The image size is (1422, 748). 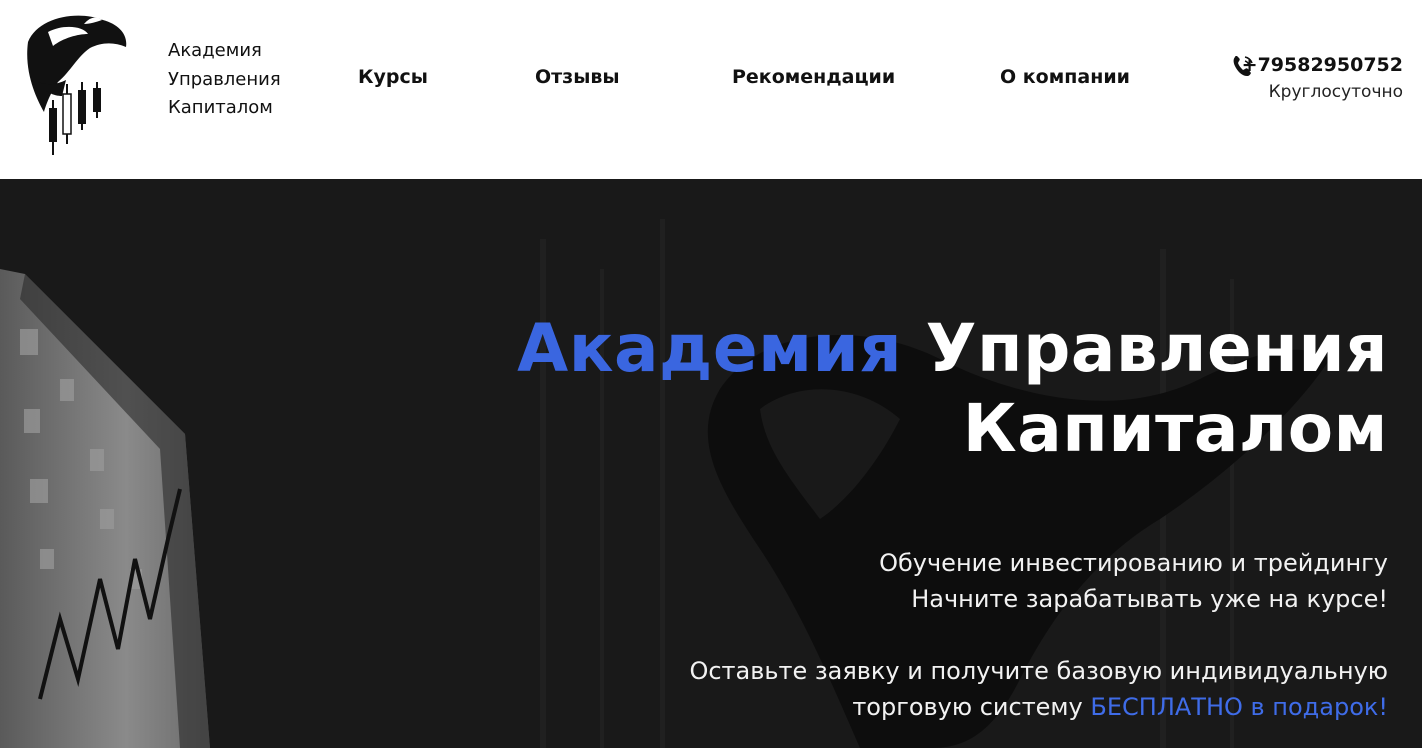 What do you see at coordinates (710, 348) in the screenshot?
I see `hero-title-accent: Академия` at bounding box center [710, 348].